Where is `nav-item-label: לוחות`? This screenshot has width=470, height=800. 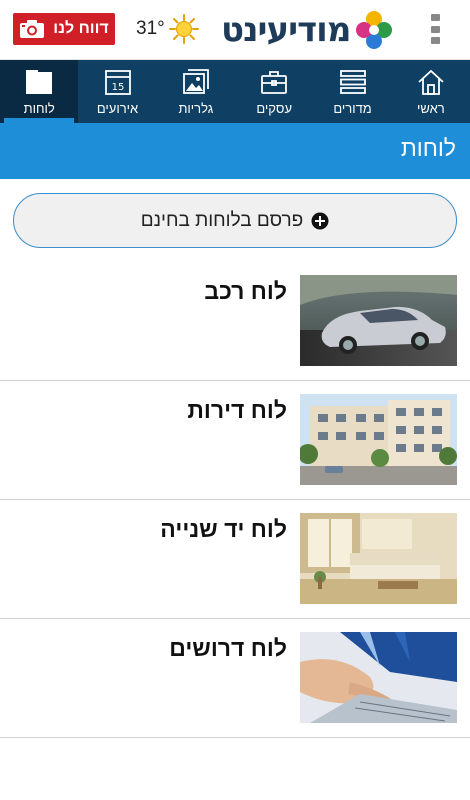
nav-item-label: לוחות is located at coordinates (39, 108).